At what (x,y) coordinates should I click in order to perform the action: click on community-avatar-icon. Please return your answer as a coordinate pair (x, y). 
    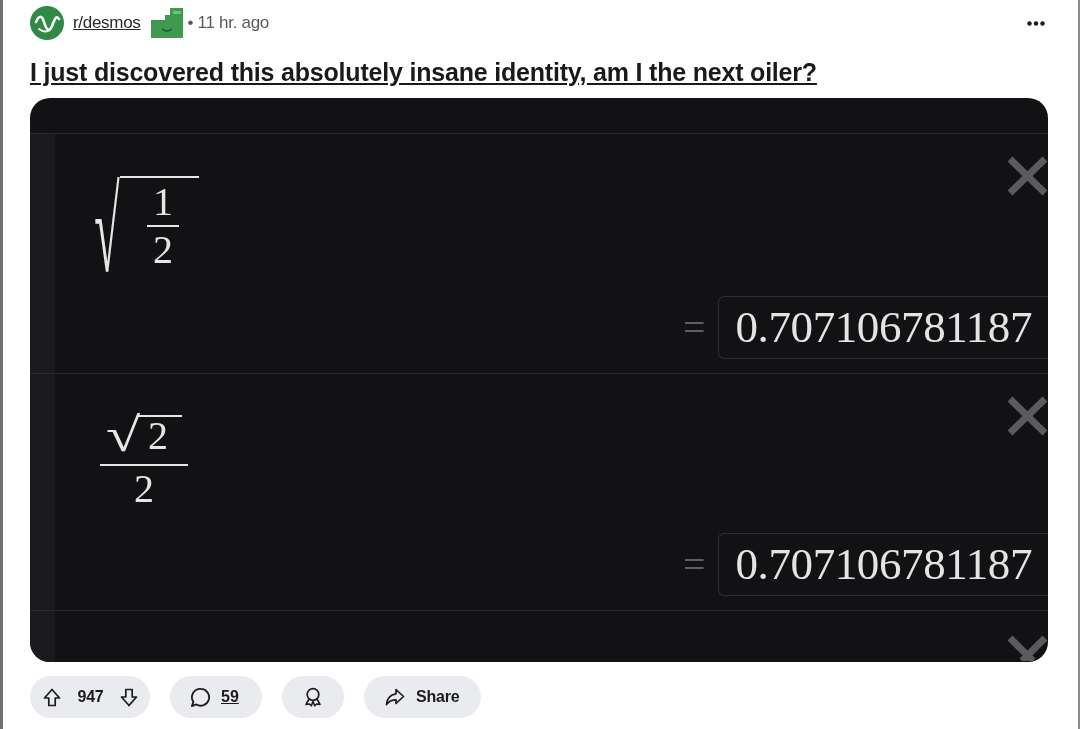
    Looking at the image, I should click on (47, 23).